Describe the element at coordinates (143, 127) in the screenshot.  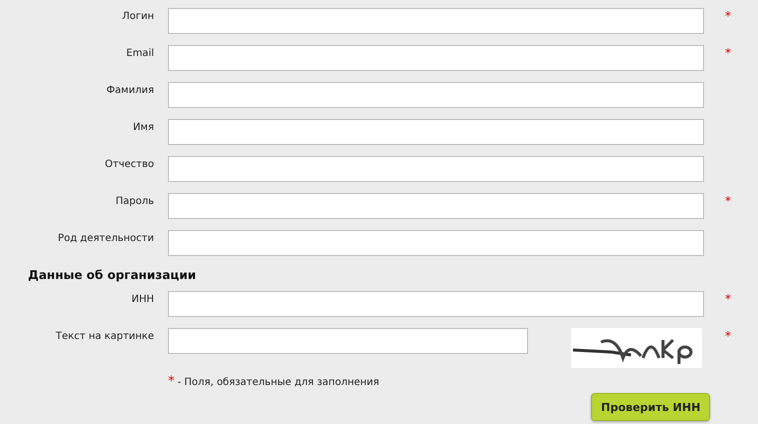
I see `field-label: Имя` at that location.